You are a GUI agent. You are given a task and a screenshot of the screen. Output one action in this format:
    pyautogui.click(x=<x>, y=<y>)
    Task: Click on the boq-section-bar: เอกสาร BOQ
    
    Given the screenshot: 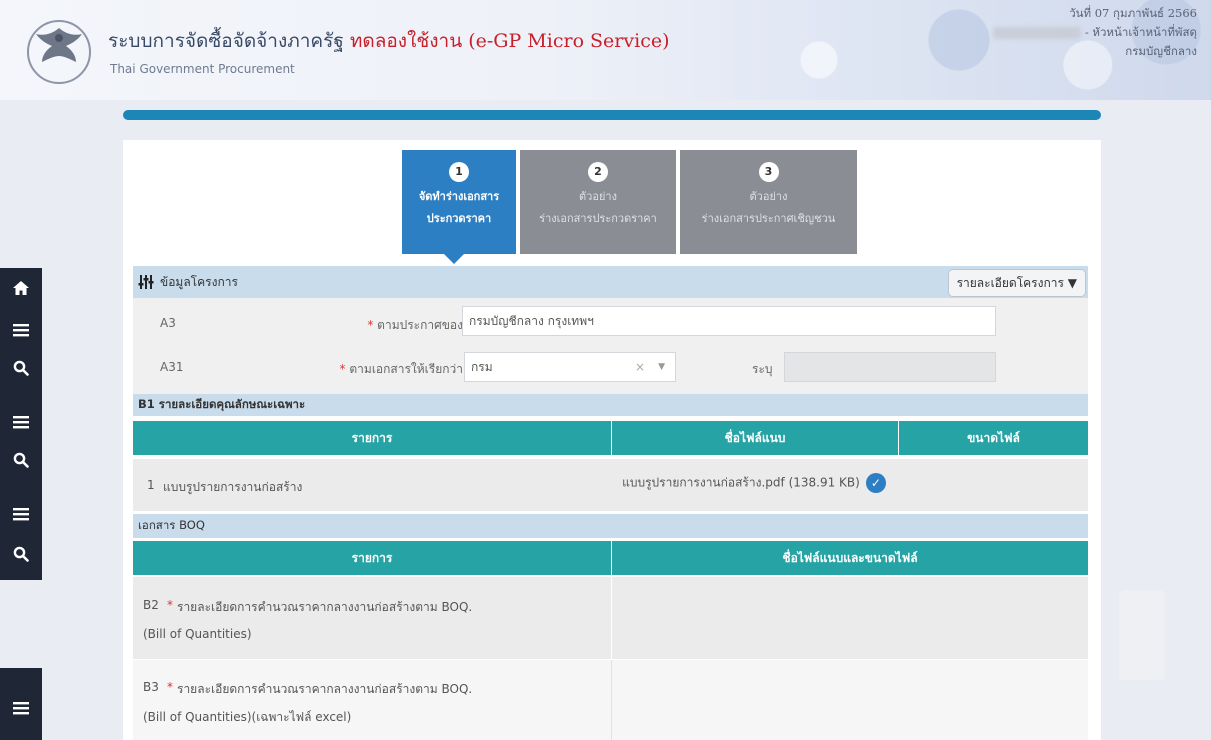 What is the action you would take?
    pyautogui.click(x=610, y=526)
    